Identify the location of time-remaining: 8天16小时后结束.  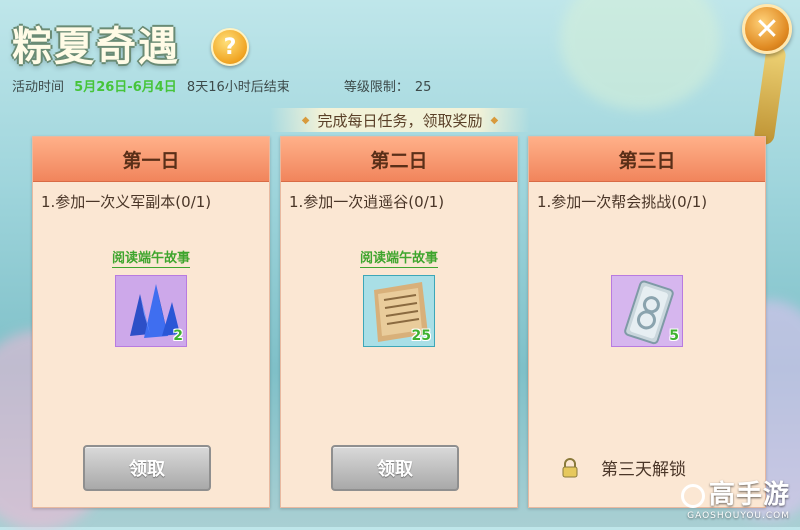
(238, 87).